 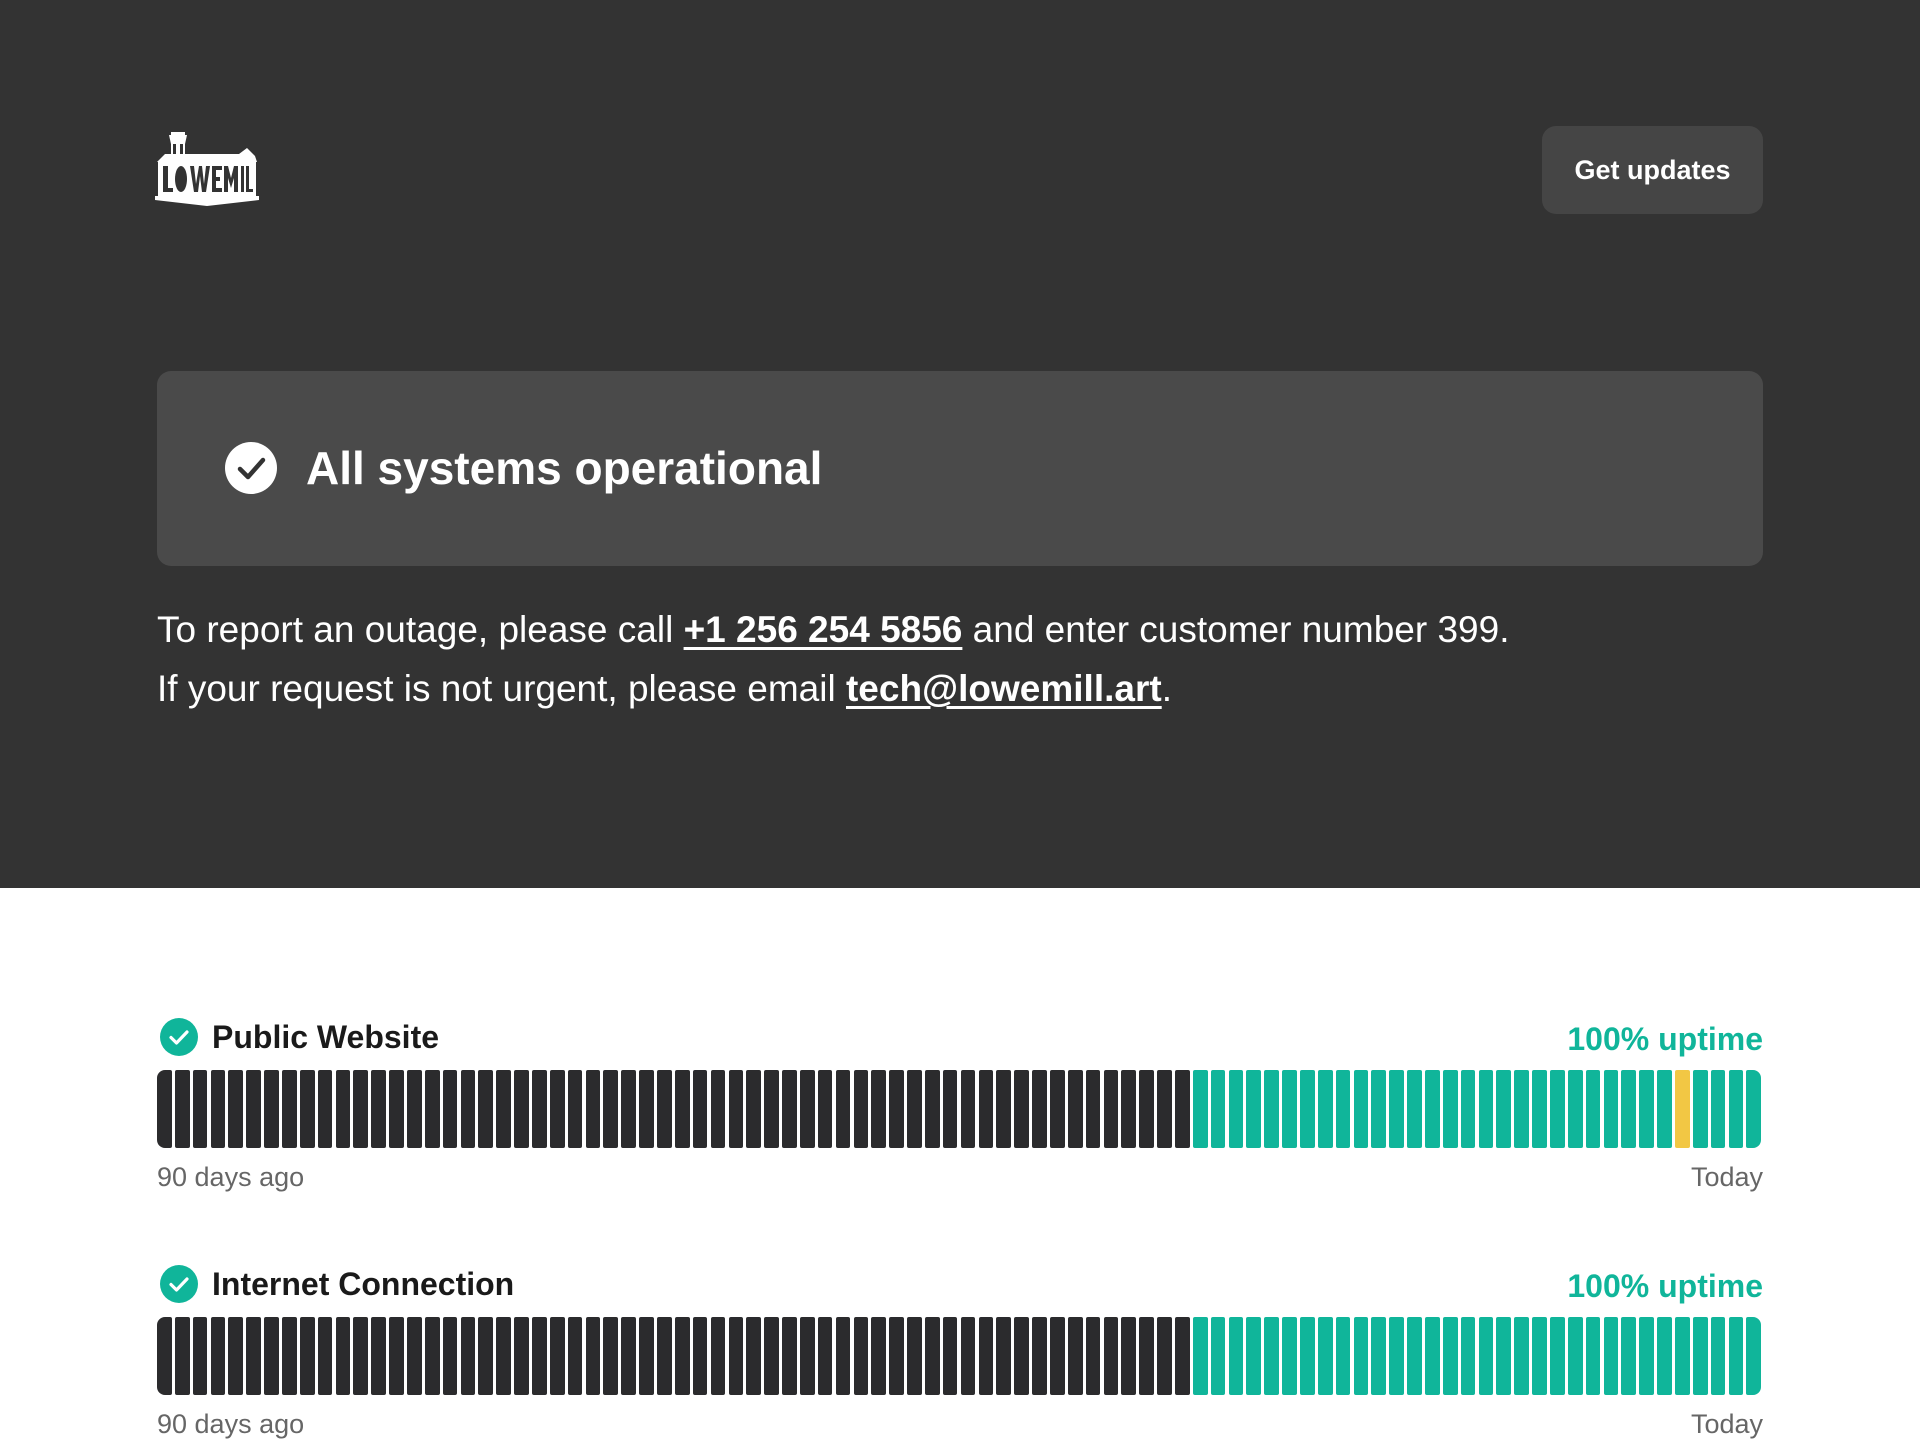 I want to click on uptime-bar, so click(x=959, y=1356).